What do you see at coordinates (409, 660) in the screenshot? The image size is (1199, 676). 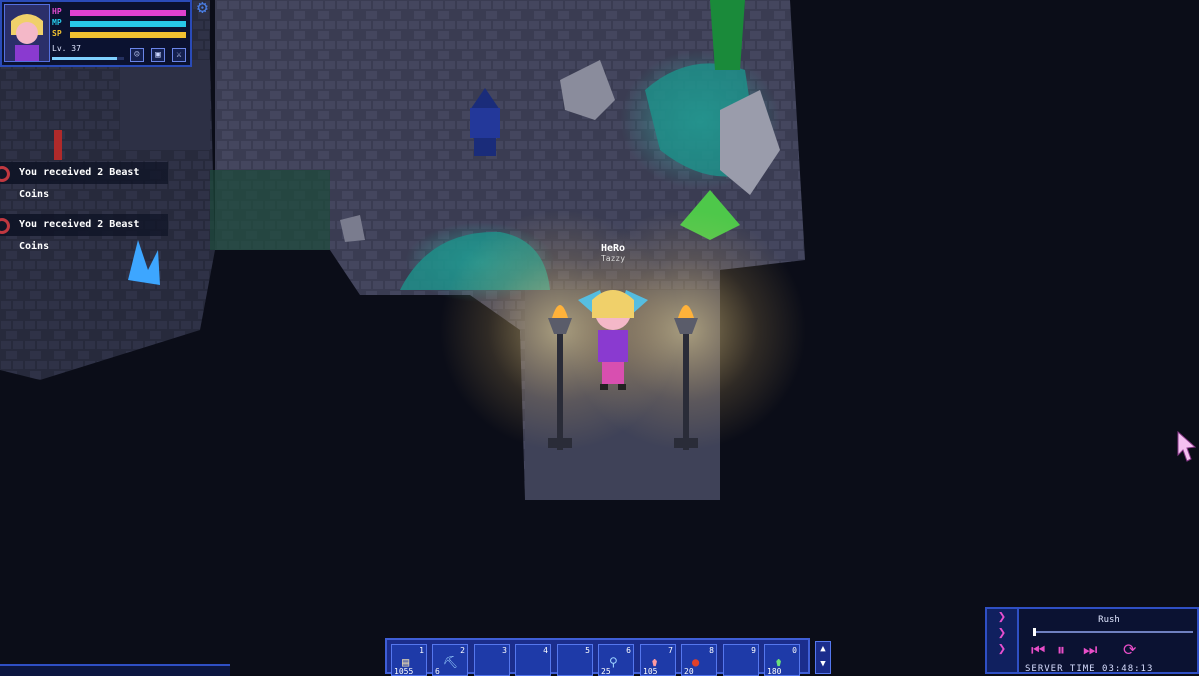 I see `hotbar-slot-1: 1 ▤ 1055` at bounding box center [409, 660].